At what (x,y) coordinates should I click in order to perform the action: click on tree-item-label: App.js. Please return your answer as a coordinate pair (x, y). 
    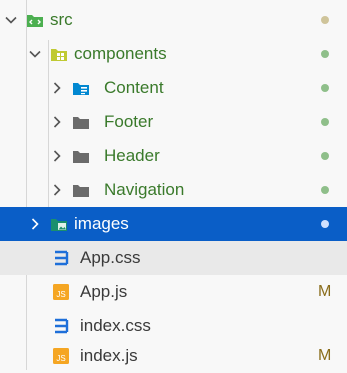
    Looking at the image, I should click on (104, 291).